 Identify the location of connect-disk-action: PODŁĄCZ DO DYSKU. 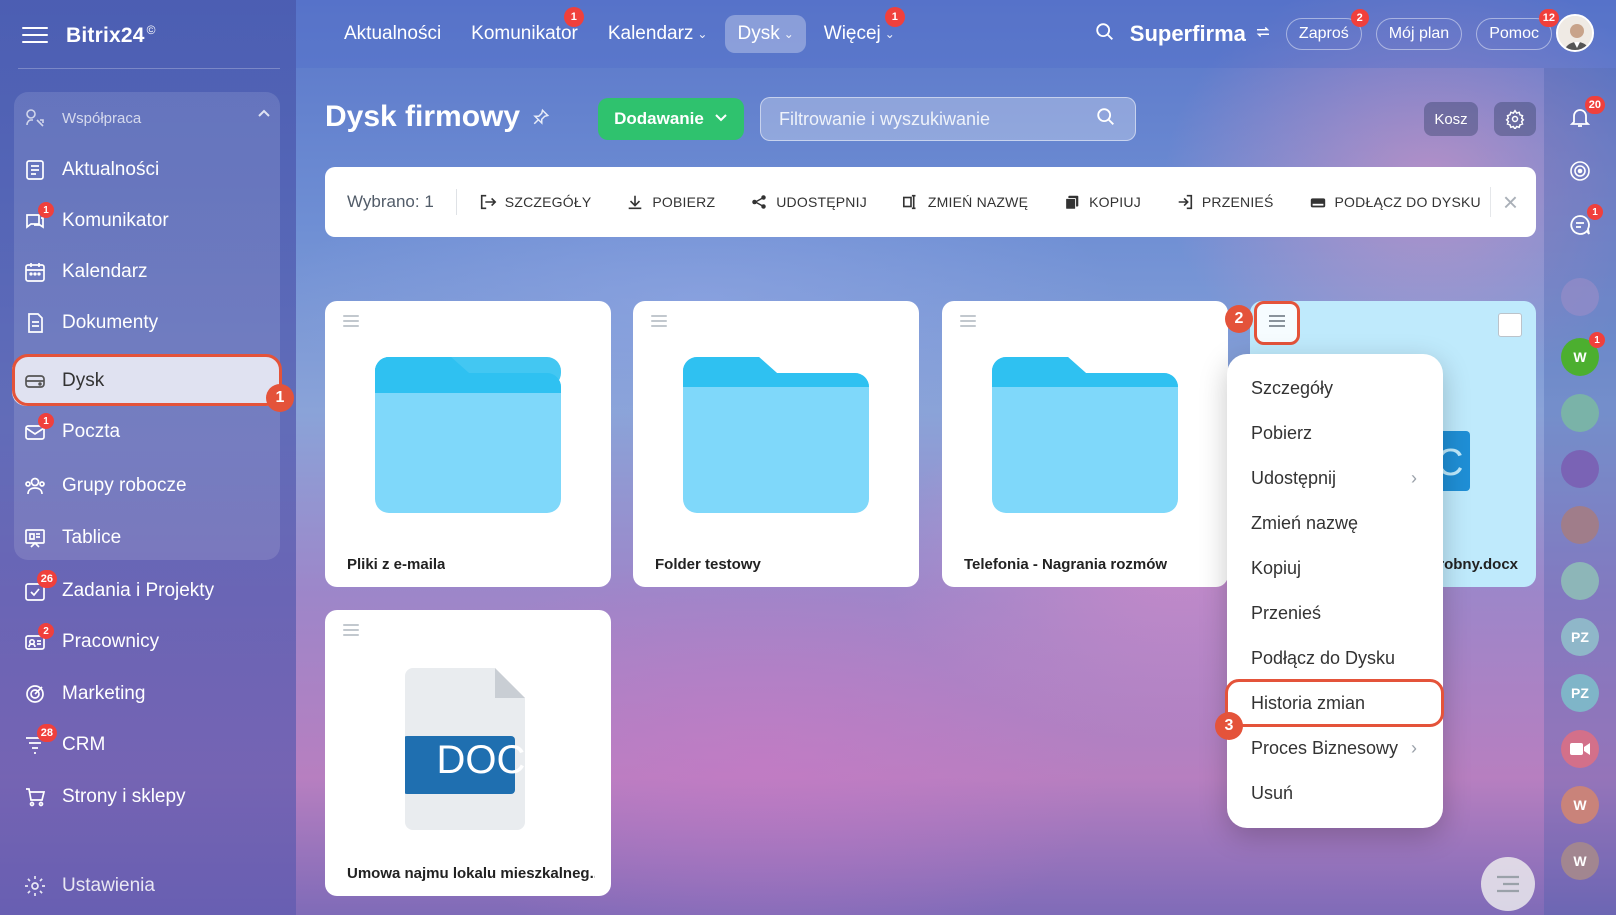
(1395, 202).